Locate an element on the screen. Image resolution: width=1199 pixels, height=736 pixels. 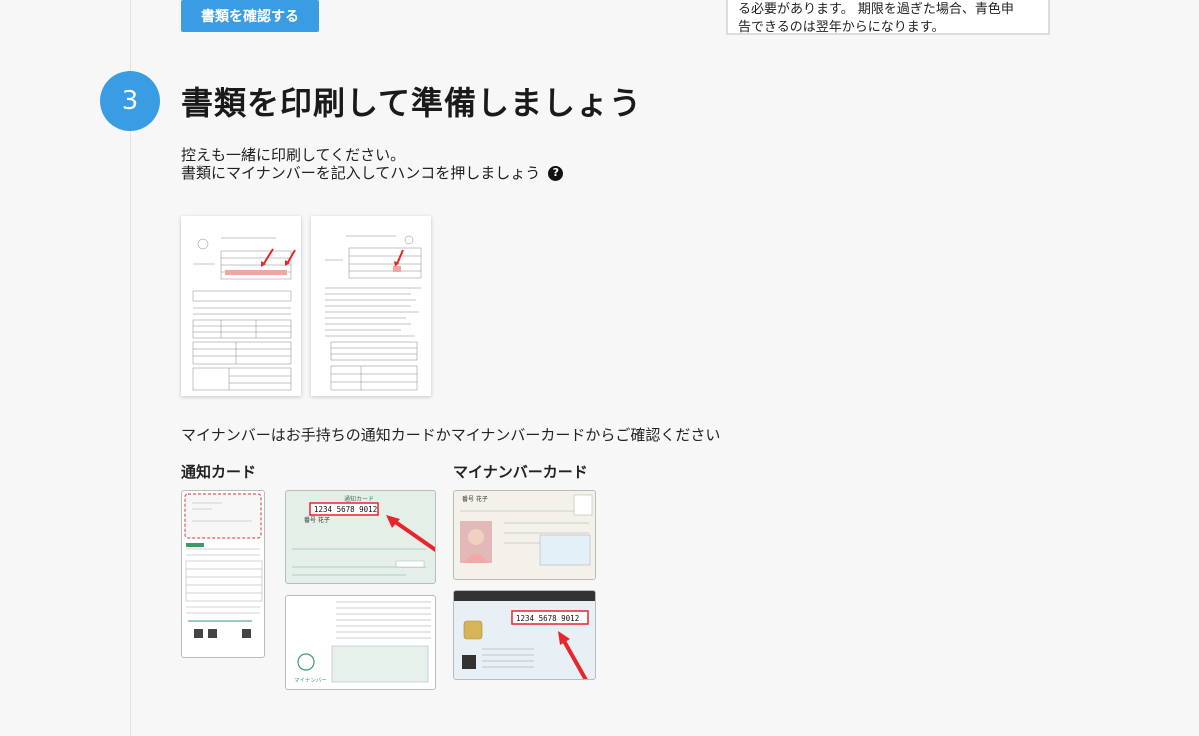
mynumber-card-back-illustration: 1234 5678 9012 is located at coordinates (524, 635).